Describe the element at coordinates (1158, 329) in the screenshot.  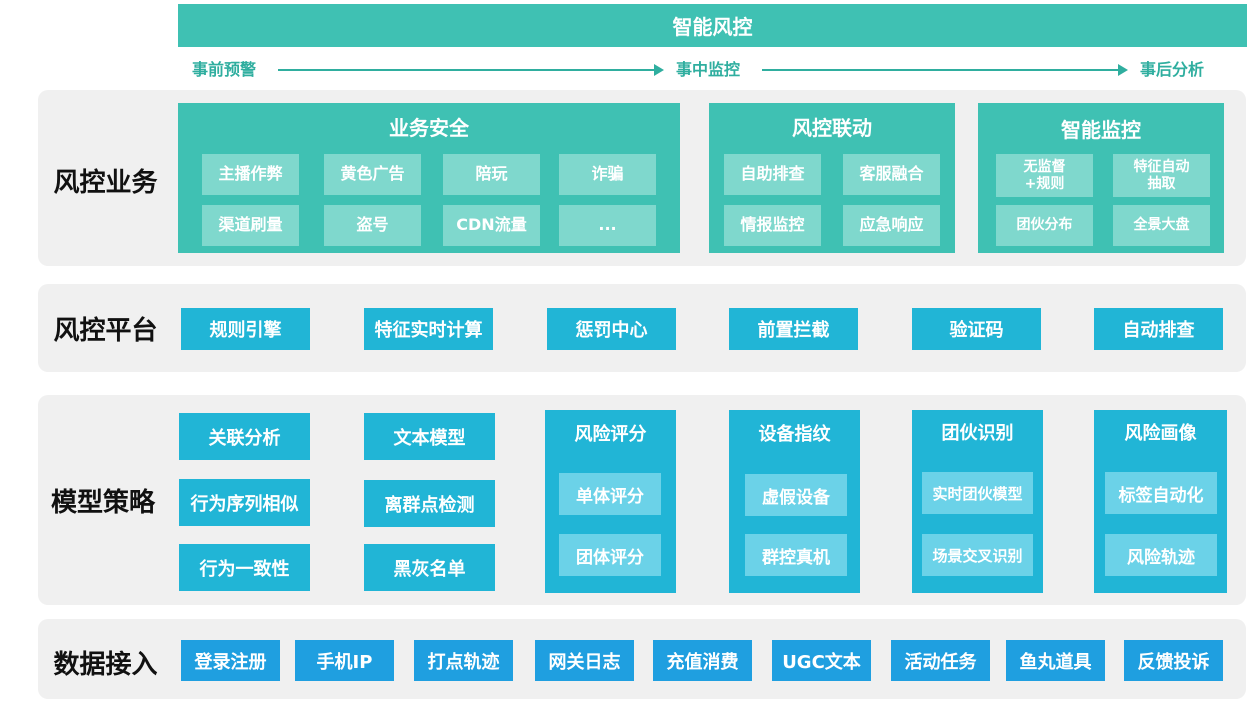
I see `platform-item: 自动排查` at that location.